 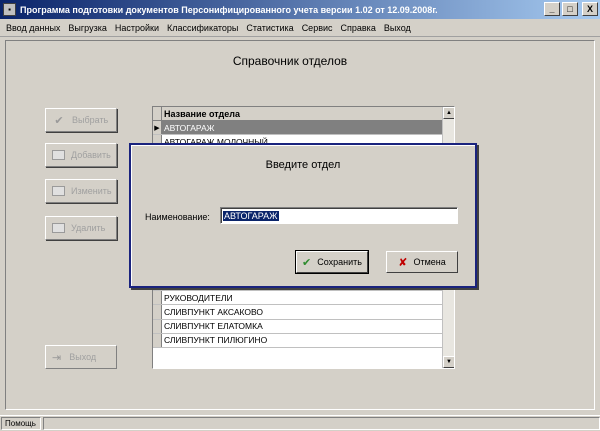 What do you see at coordinates (21, 423) in the screenshot?
I see `status-help-text: Помощь` at bounding box center [21, 423].